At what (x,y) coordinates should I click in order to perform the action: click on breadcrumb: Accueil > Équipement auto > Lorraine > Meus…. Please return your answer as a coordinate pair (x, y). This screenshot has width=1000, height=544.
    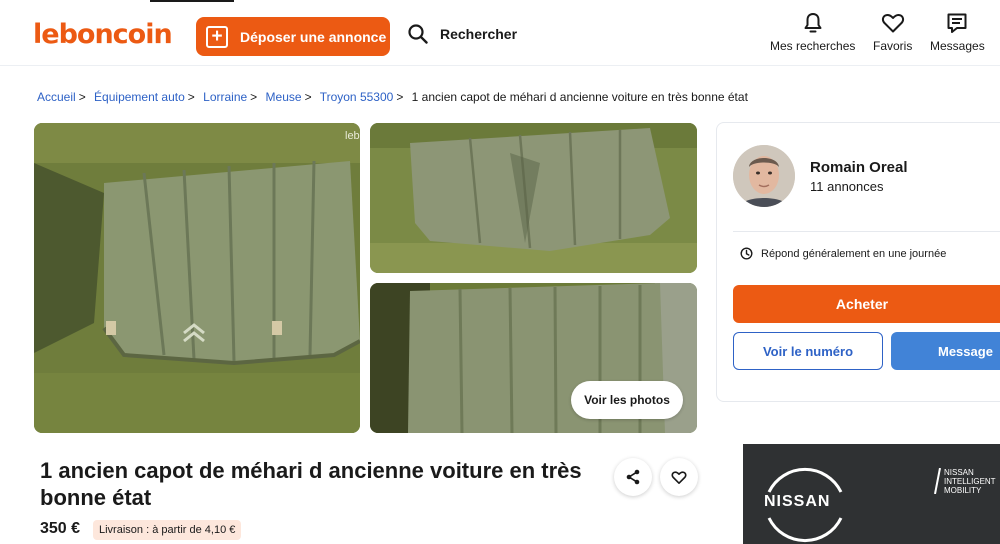
    Looking at the image, I should click on (392, 97).